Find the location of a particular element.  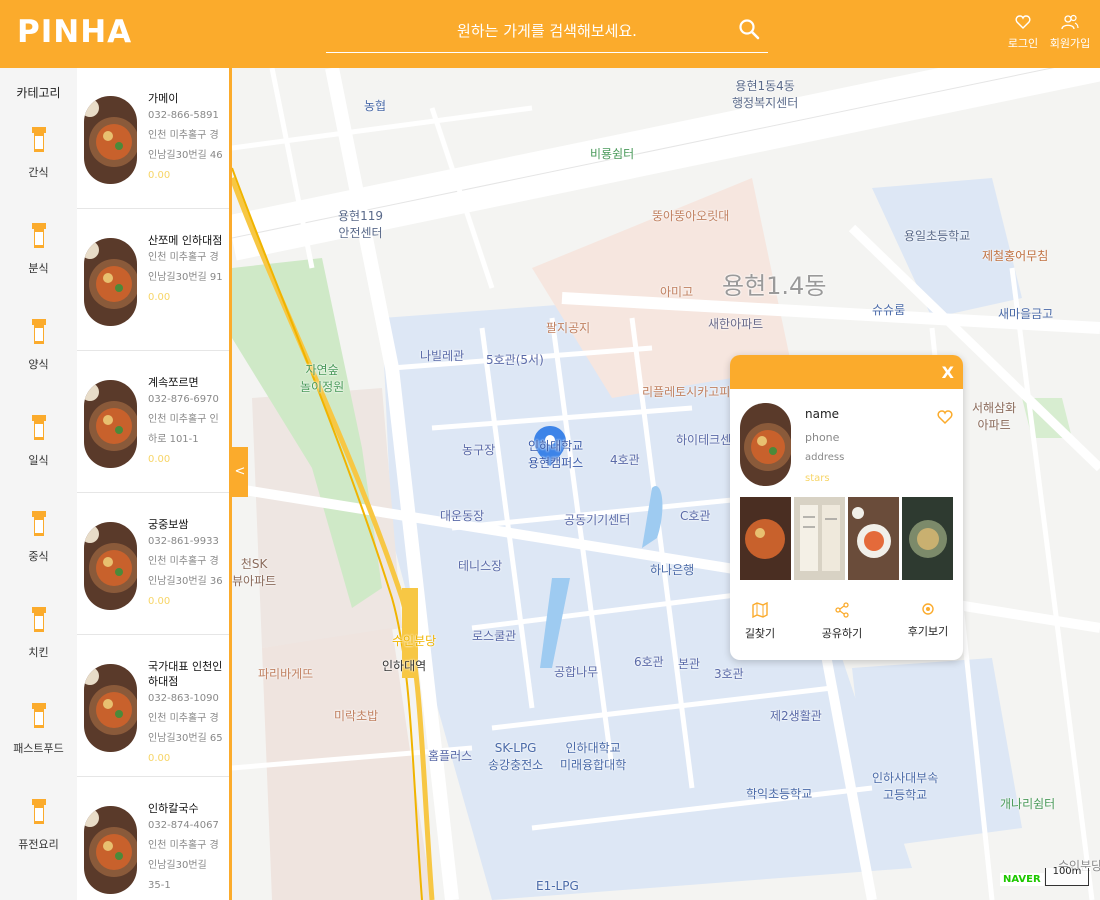

map-place-label: 제2생활관 is located at coordinates (796, 716).